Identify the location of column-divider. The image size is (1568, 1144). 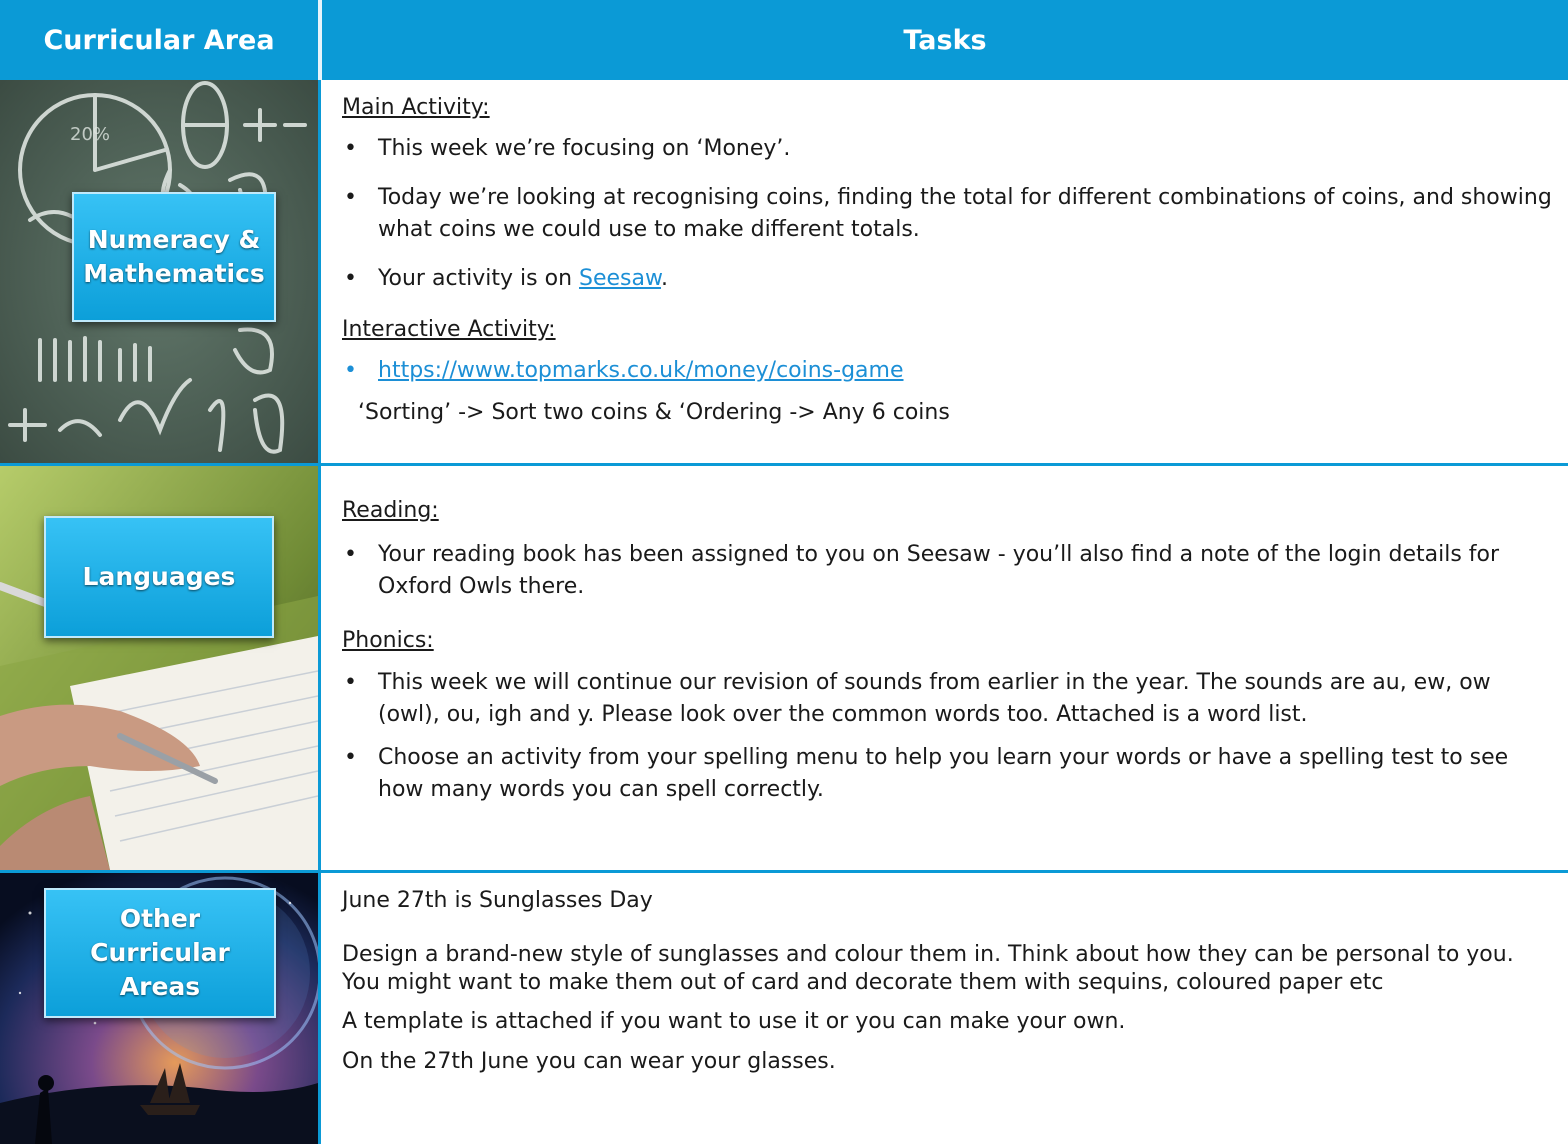
(319, 612).